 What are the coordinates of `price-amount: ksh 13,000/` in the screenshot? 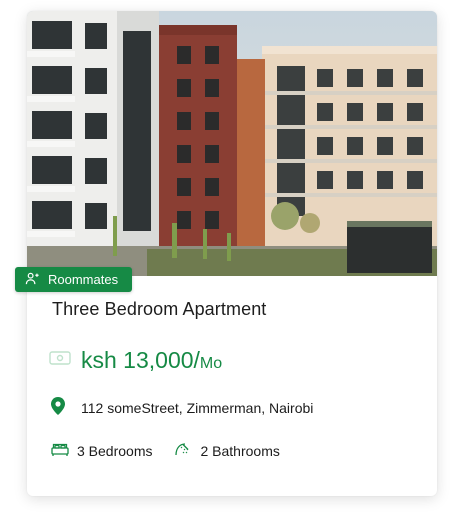 It's located at (140, 360).